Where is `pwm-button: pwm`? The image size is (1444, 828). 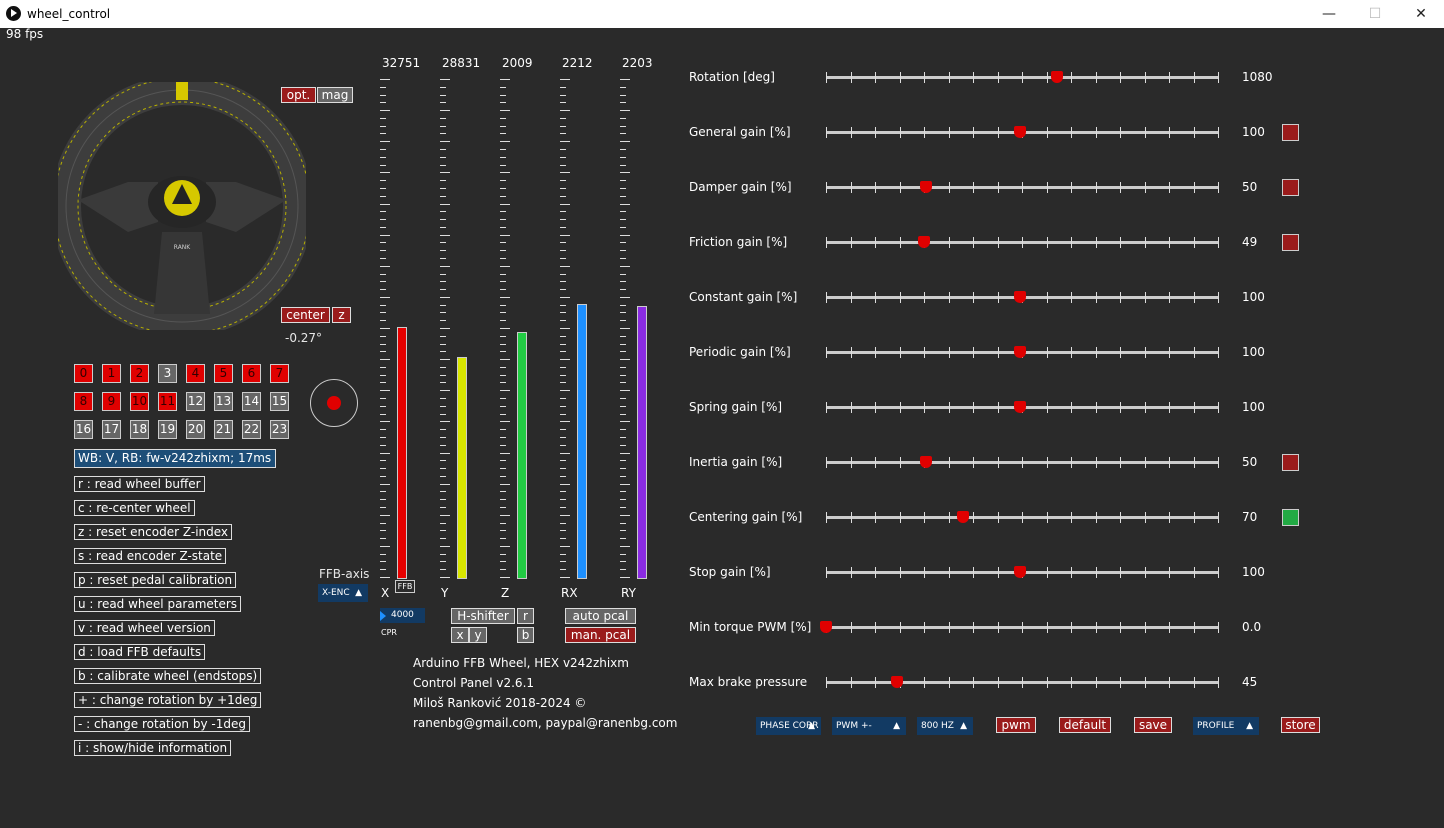
pwm-button: pwm is located at coordinates (1016, 725).